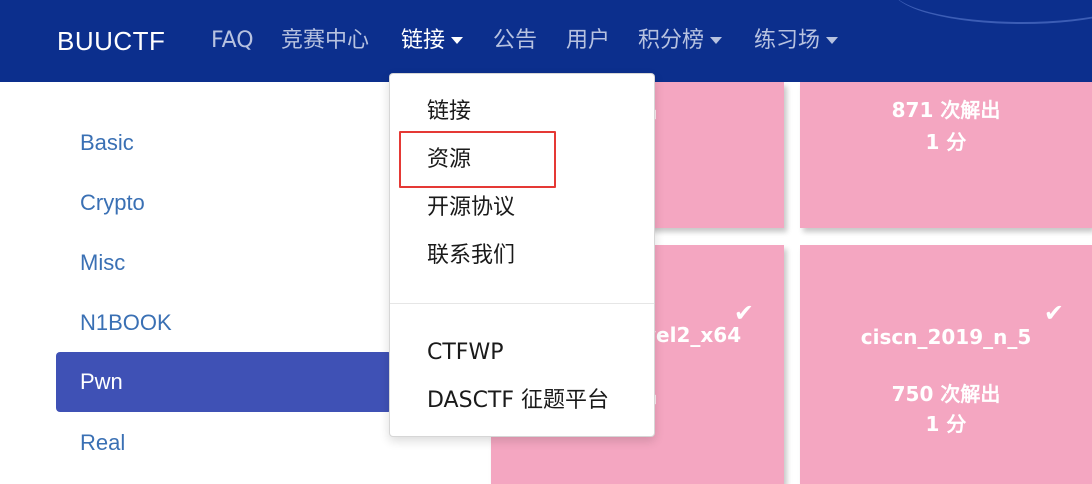 This screenshot has height=484, width=1092. Describe the element at coordinates (522, 303) in the screenshot. I see `dropdown-divider` at that location.